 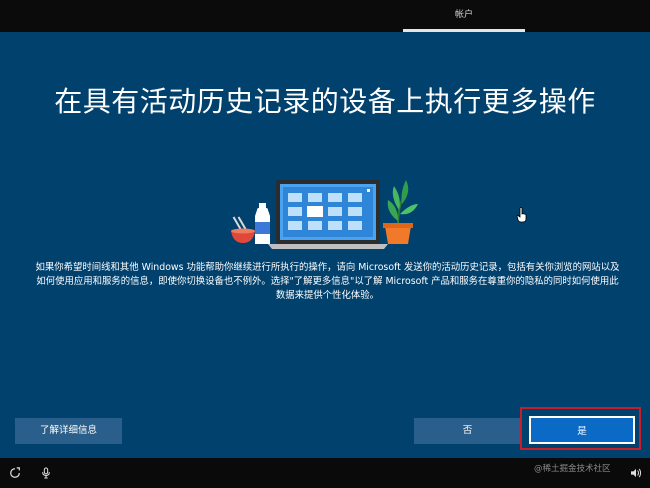 What do you see at coordinates (262, 223) in the screenshot?
I see `milk-bottle-icon` at bounding box center [262, 223].